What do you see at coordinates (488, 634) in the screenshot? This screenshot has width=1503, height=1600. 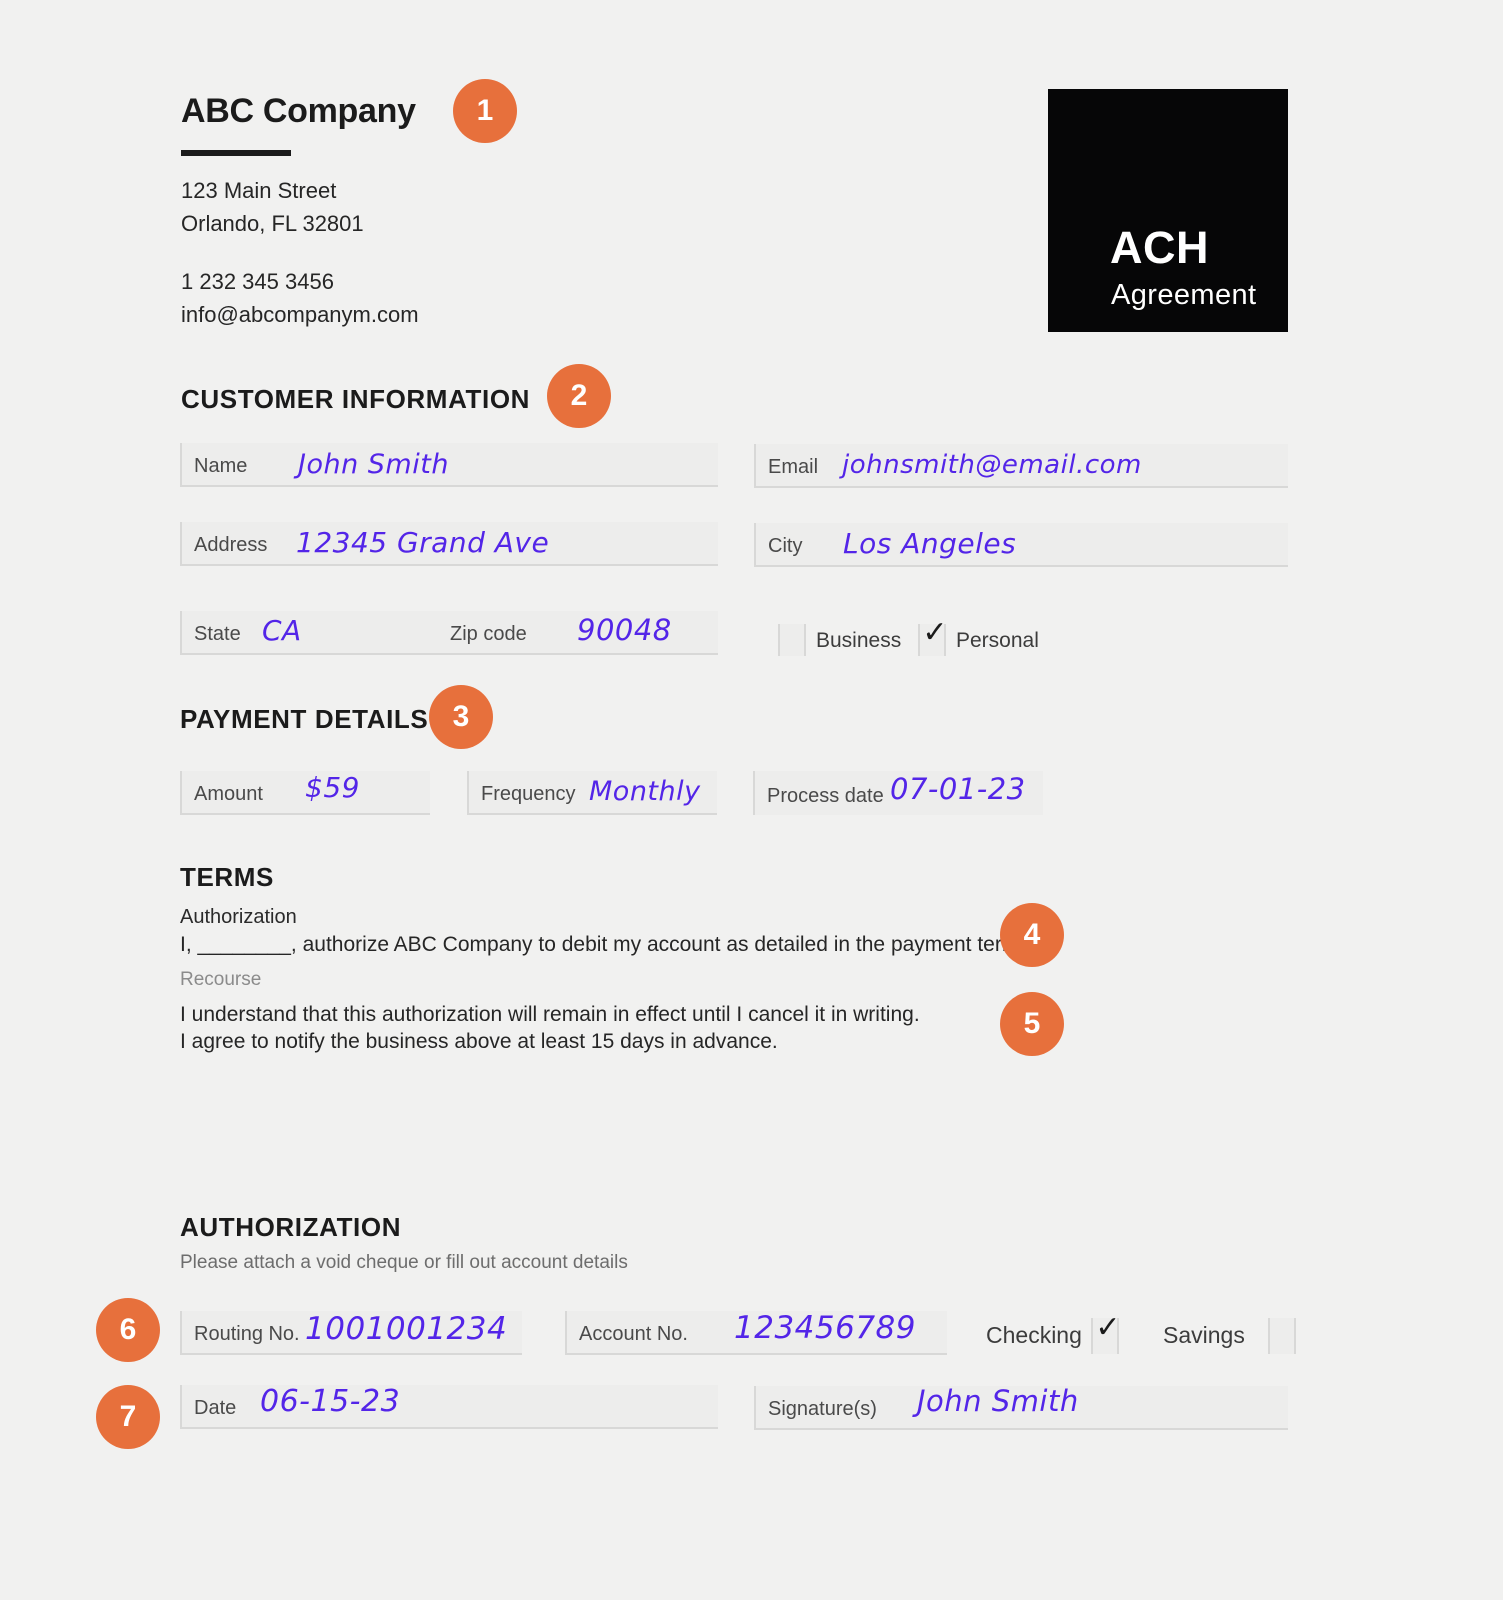 I see `zip-code-field-label: Zip code` at bounding box center [488, 634].